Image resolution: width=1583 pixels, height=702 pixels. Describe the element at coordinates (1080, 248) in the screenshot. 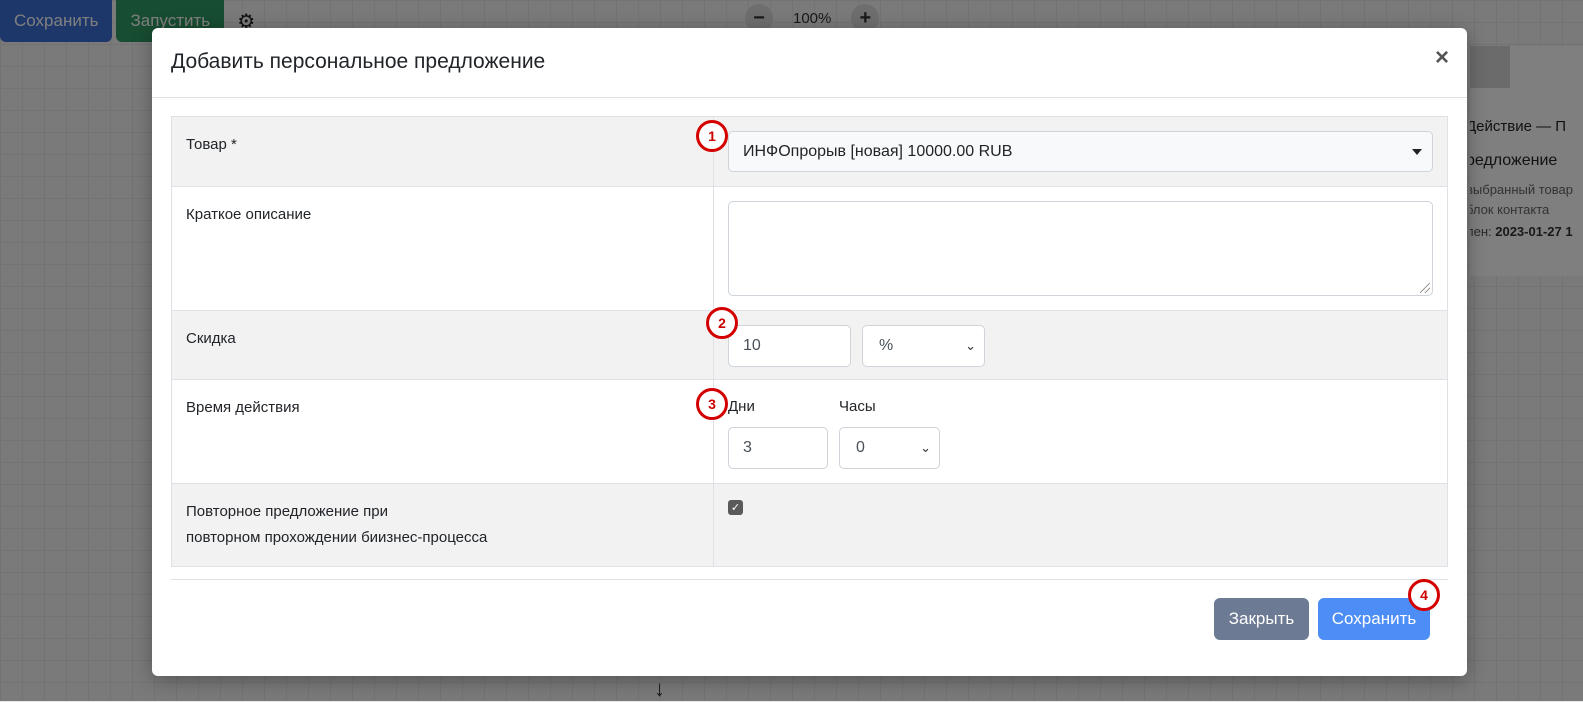

I see `description-textarea` at that location.